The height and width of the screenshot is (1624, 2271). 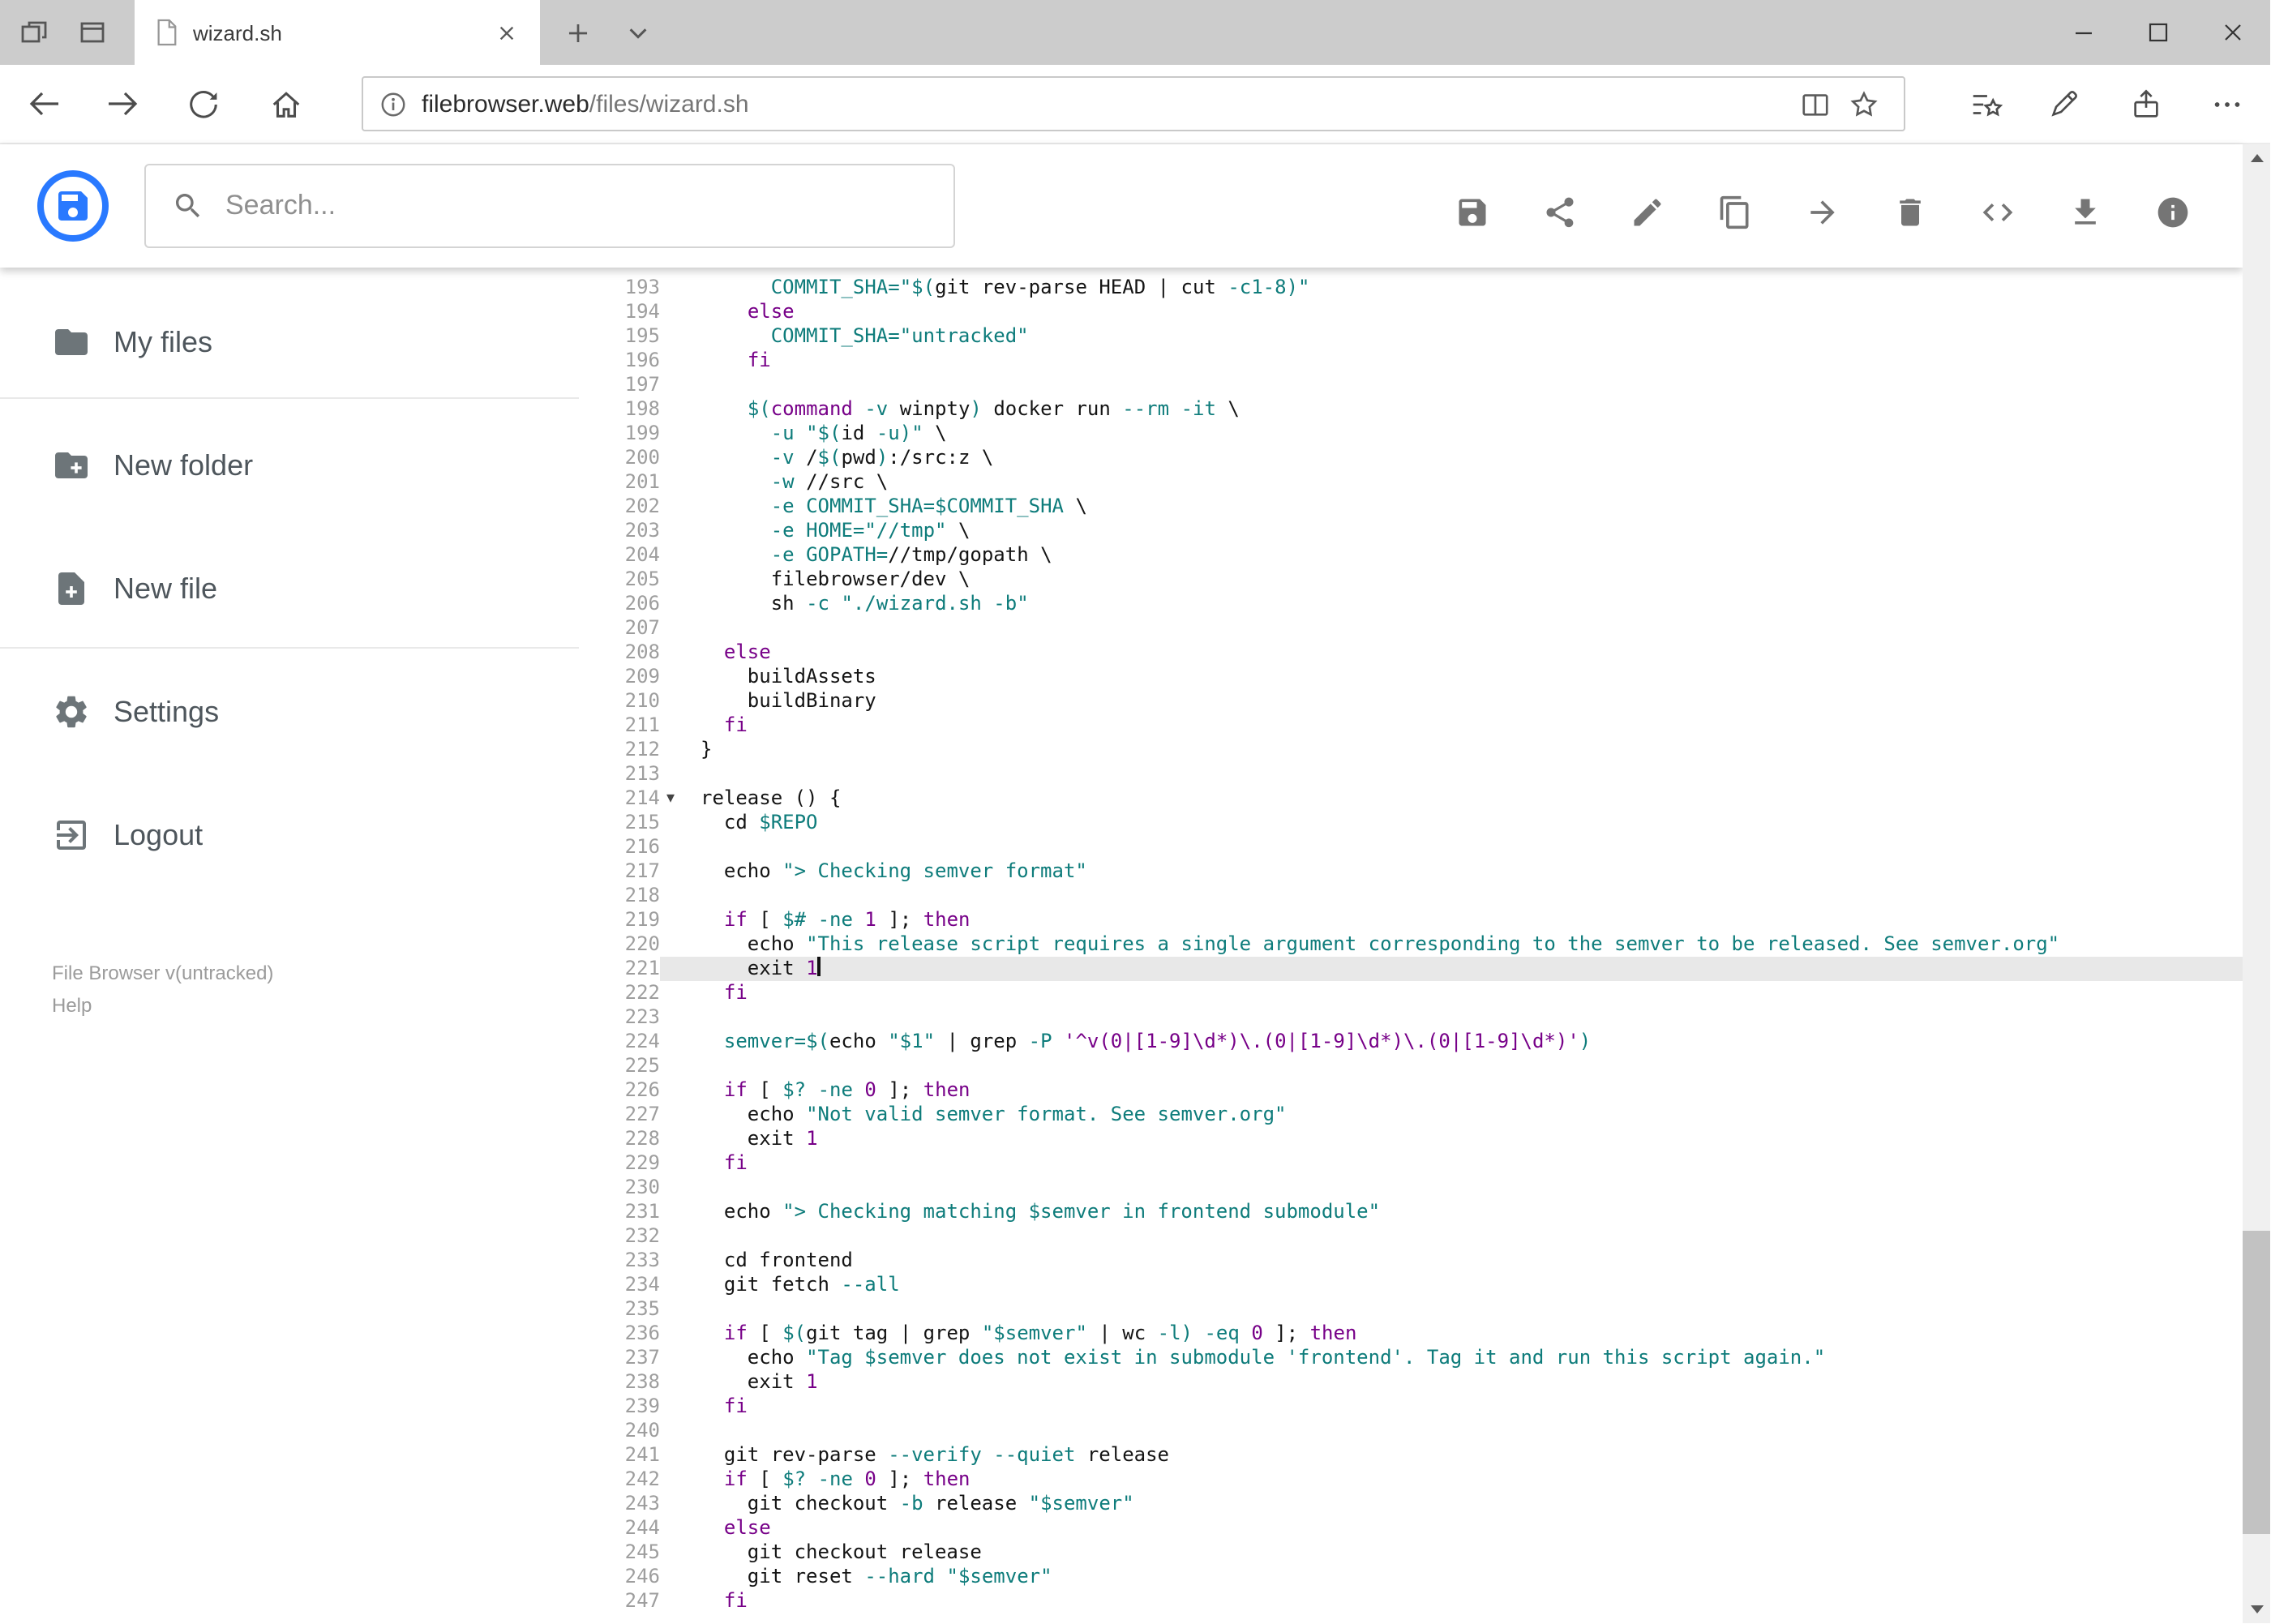 I want to click on code-line: 211 fi, so click(x=1411, y=726).